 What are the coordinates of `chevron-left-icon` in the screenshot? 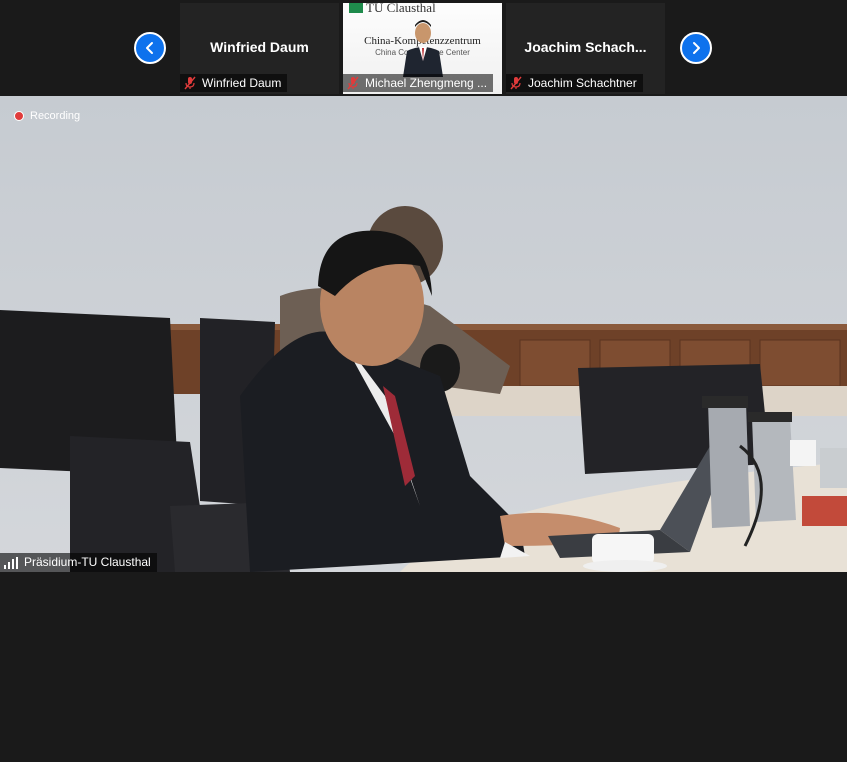 It's located at (149, 48).